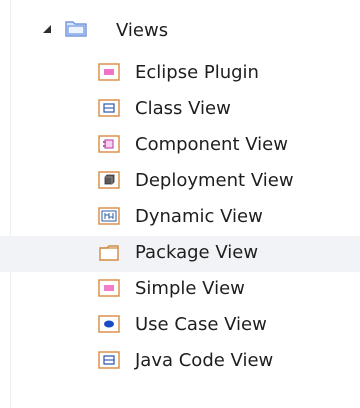 The height and width of the screenshot is (408, 360). I want to click on tree-item-eclipse-plugin: Eclipse Plugin, so click(180, 74).